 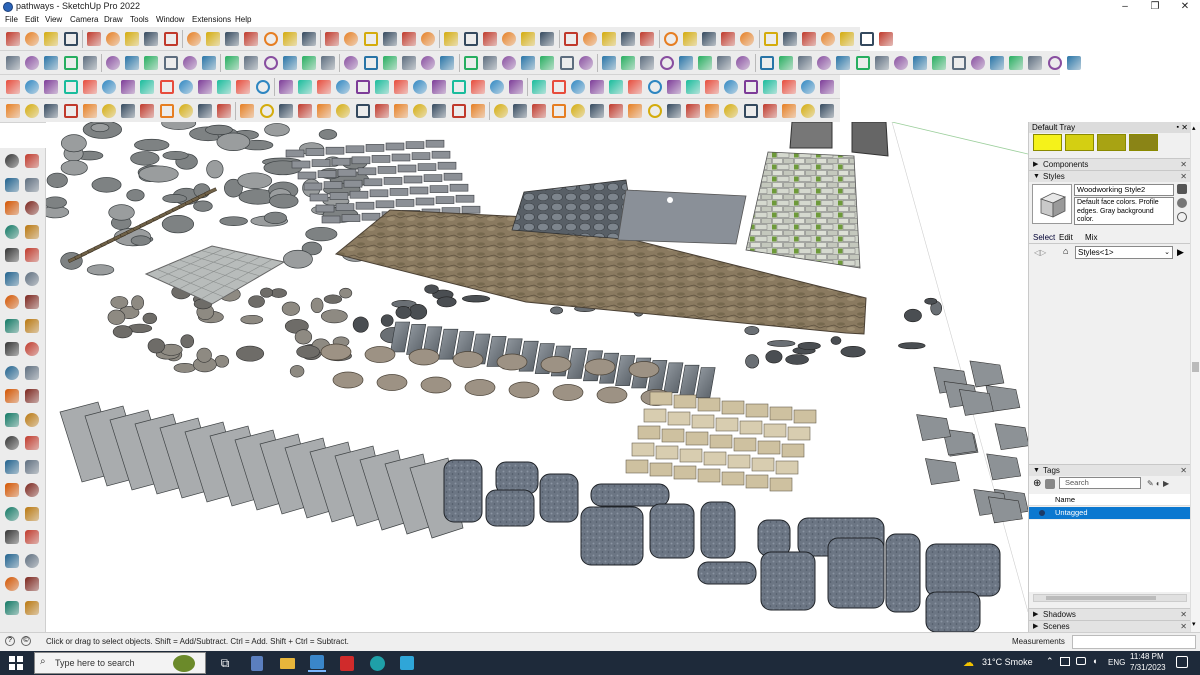 I want to click on calculator-icon, so click(x=257, y=663).